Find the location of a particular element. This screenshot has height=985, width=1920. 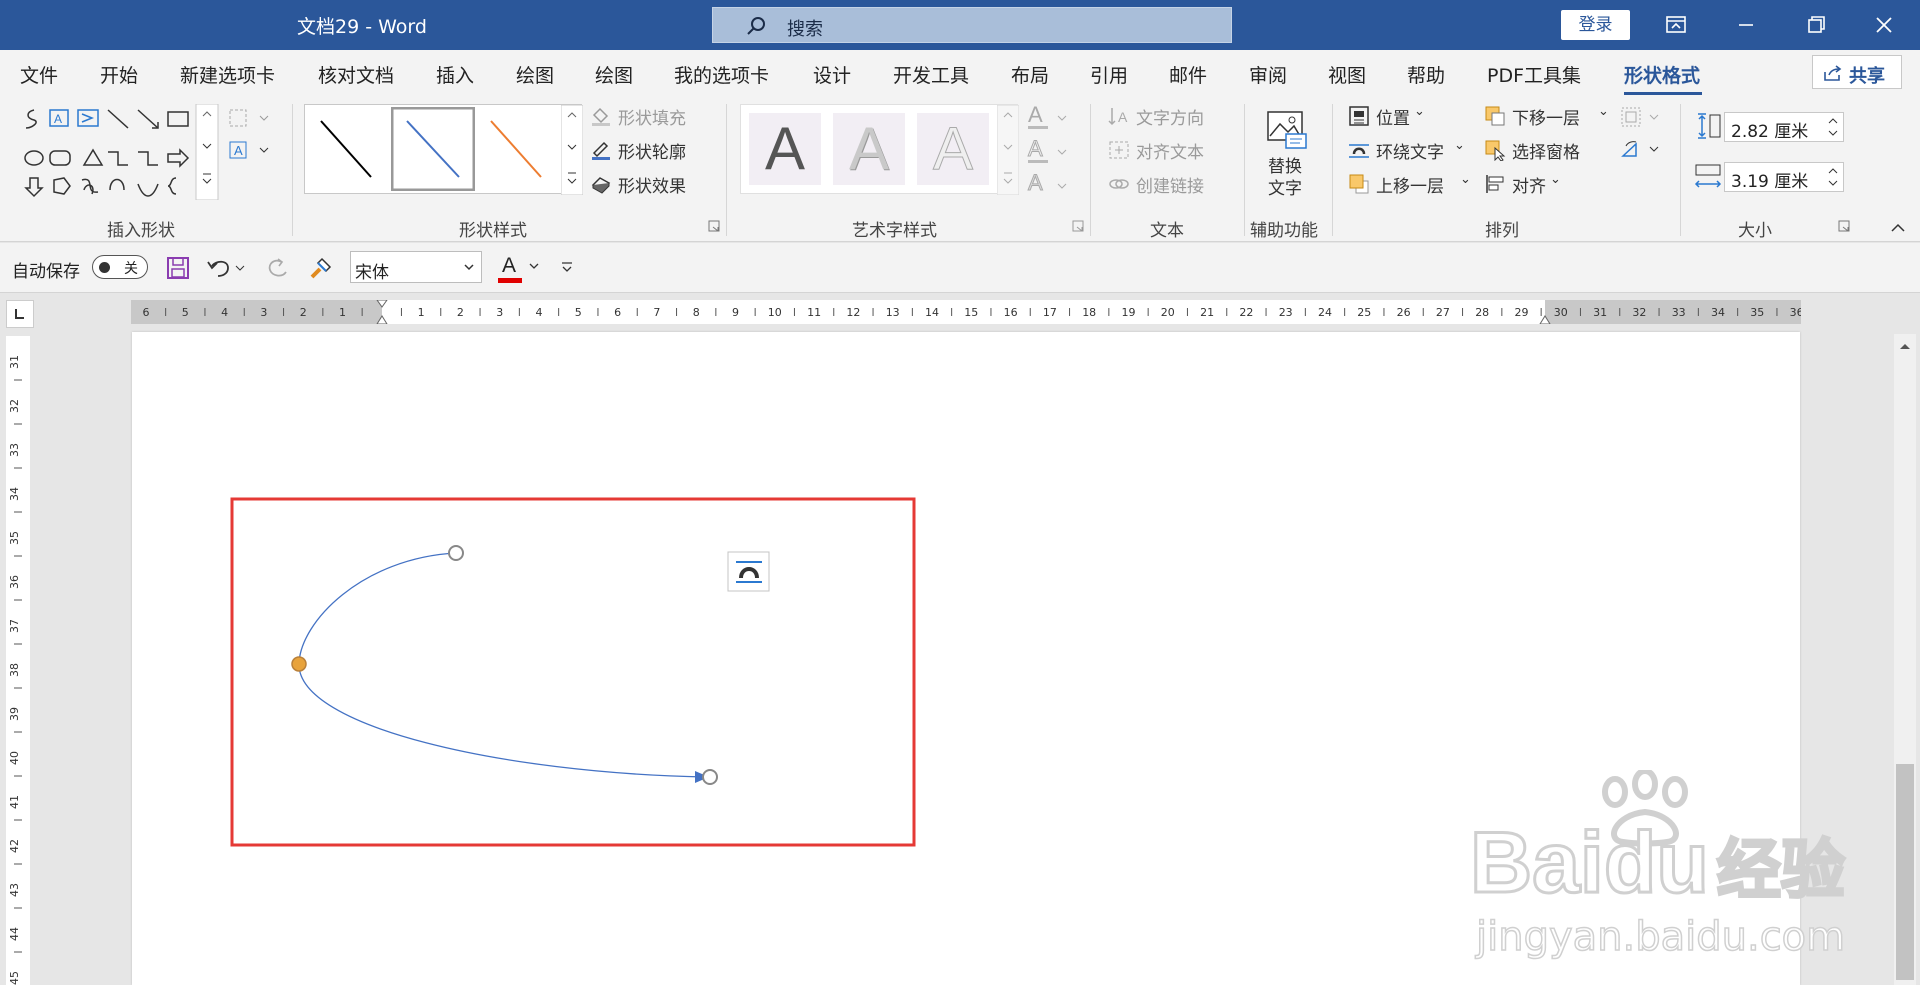

text-box-icon: A is located at coordinates (250, 151).